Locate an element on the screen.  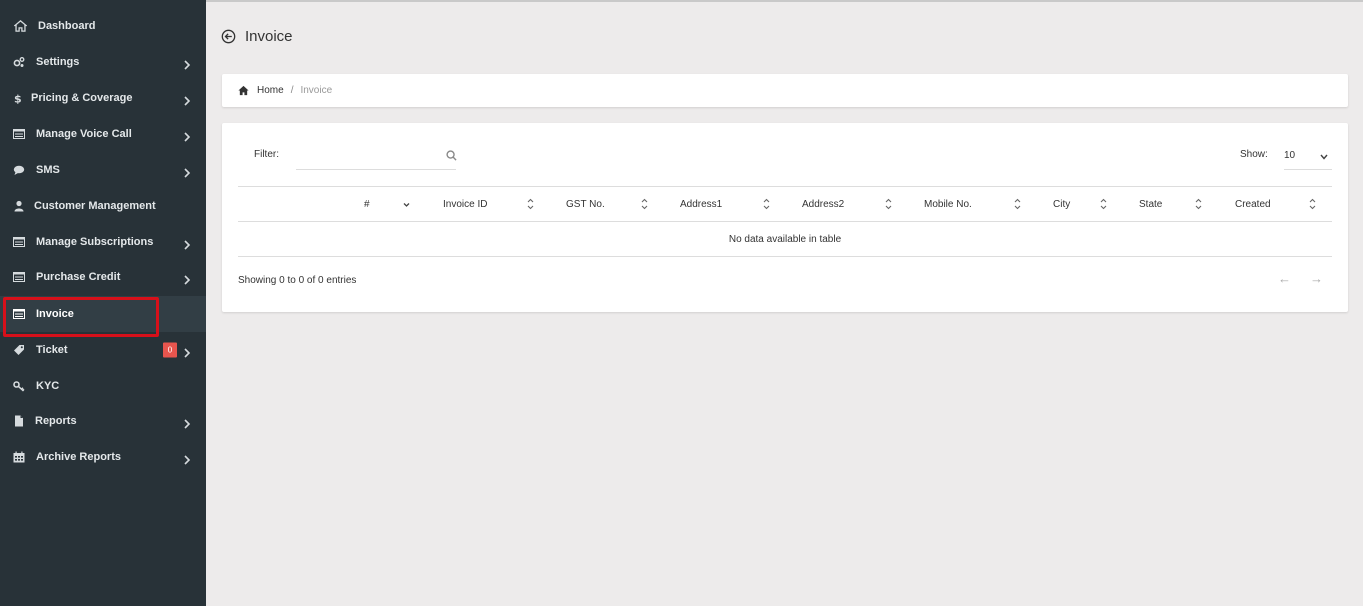
column-header-address1: Address1 is located at coordinates (701, 204).